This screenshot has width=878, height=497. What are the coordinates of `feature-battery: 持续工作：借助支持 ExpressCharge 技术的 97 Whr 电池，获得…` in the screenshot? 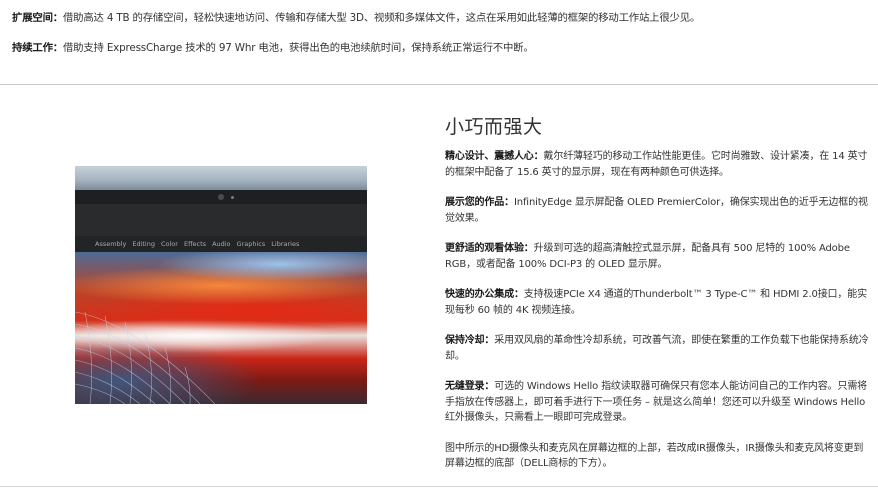 It's located at (439, 48).